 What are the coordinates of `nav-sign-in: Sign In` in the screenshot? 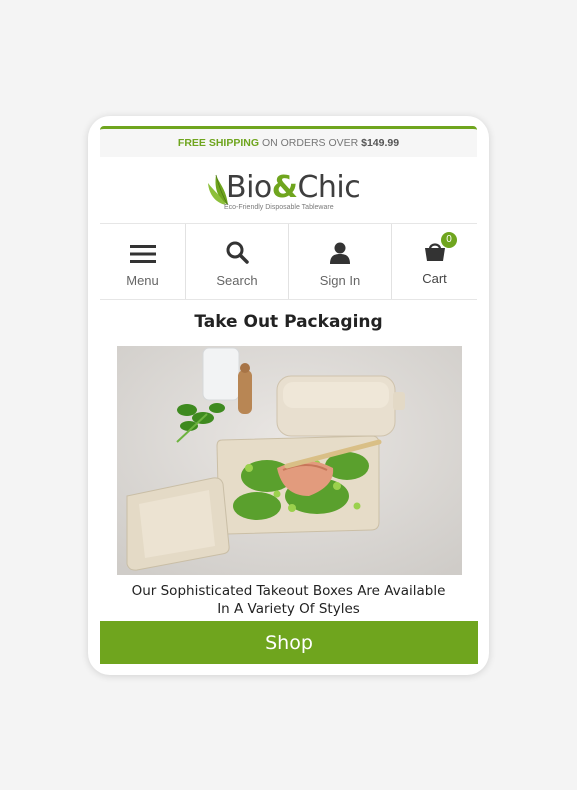 It's located at (340, 261).